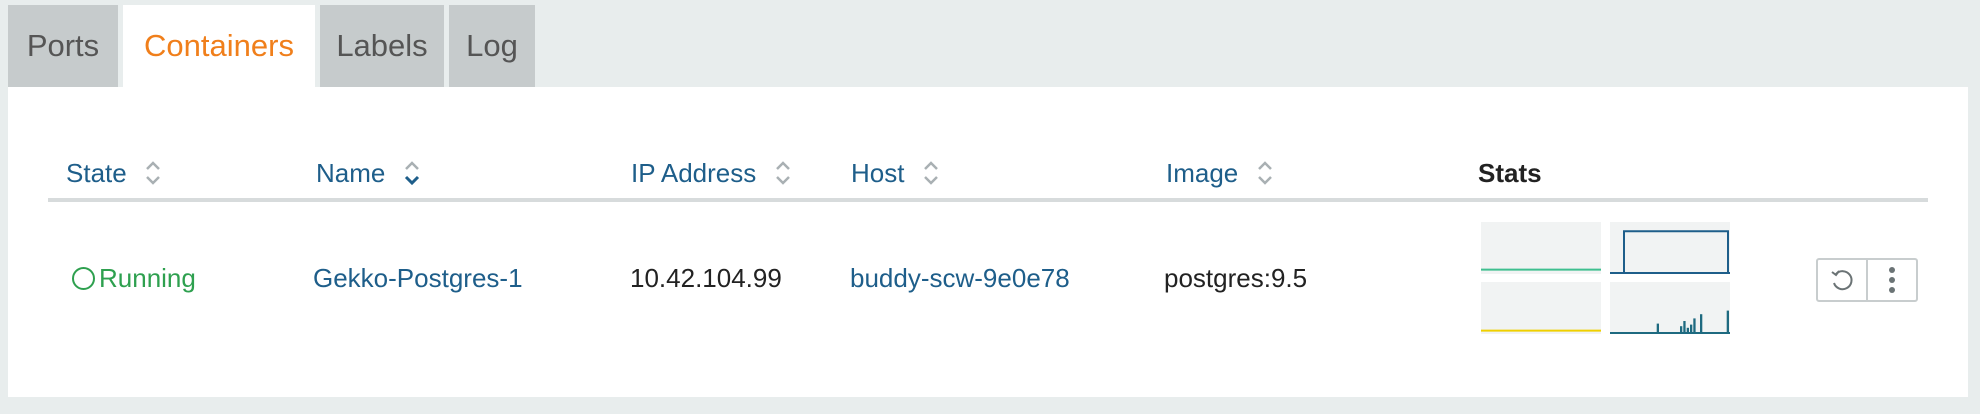  I want to click on column-header-image-label: Image, so click(1202, 173).